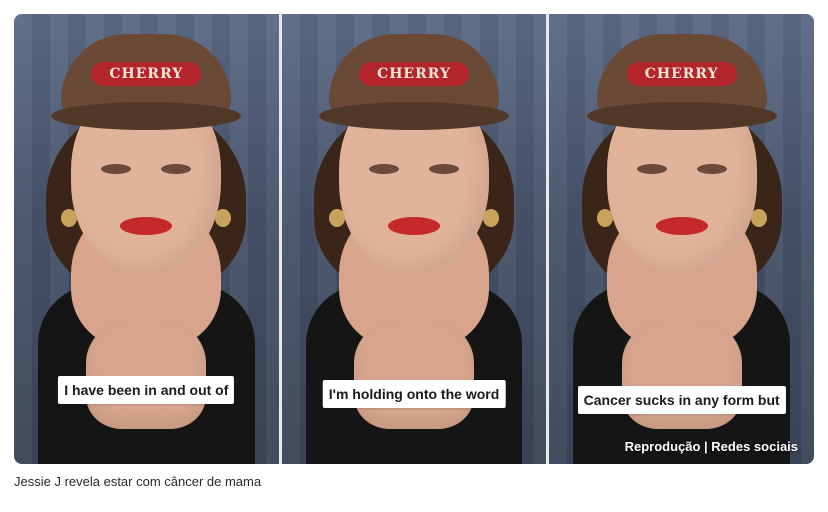  What do you see at coordinates (681, 400) in the screenshot?
I see `subtitle-caption: Cancer sucks in any form but` at bounding box center [681, 400].